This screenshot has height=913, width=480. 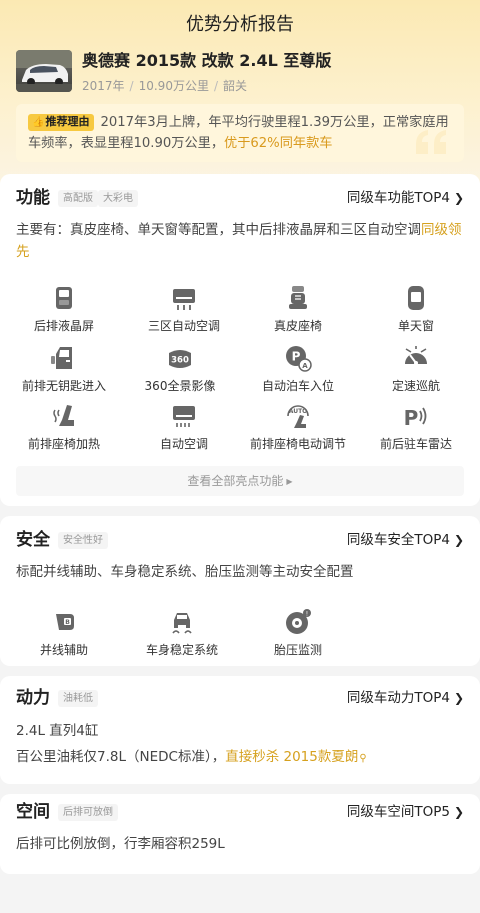 I want to click on auto-parking-icon: PA, so click(x=299, y=359).